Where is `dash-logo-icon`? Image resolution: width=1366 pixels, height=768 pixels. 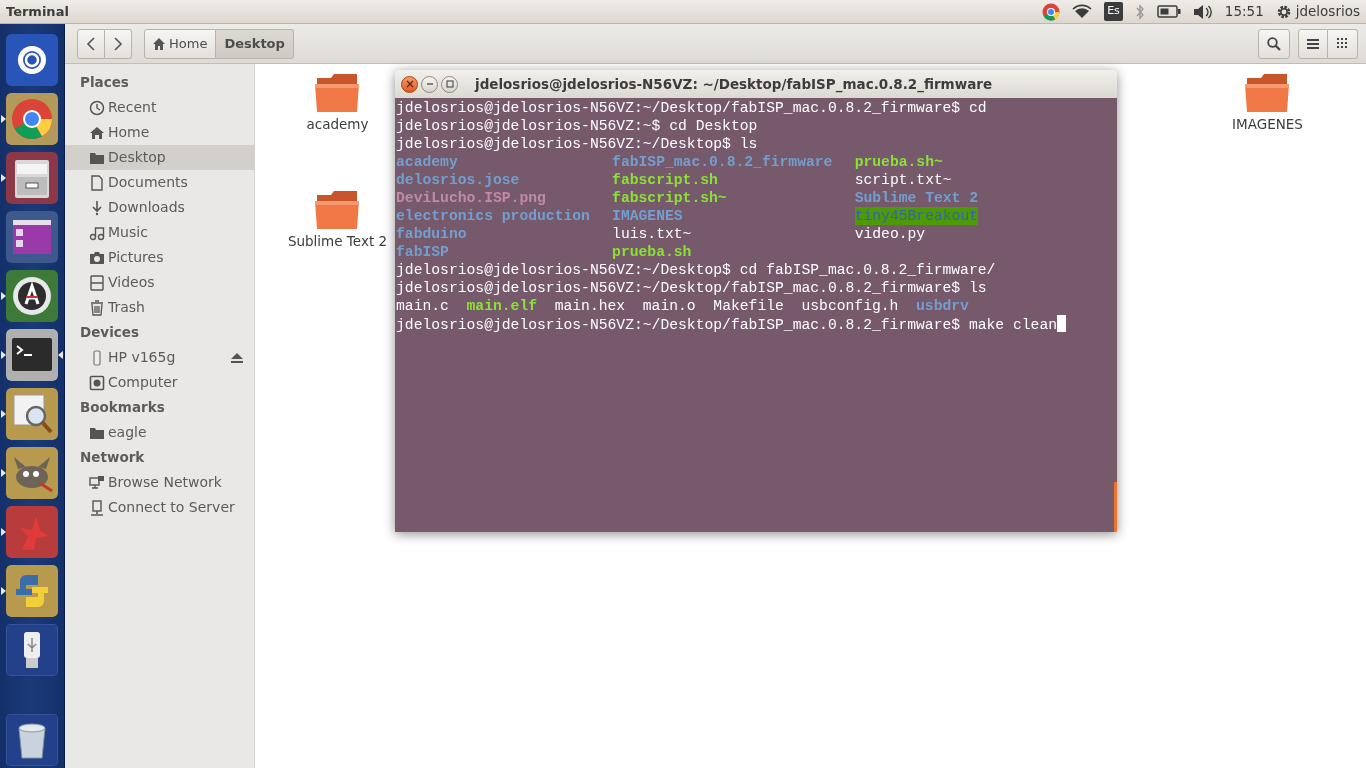 dash-logo-icon is located at coordinates (32, 59).